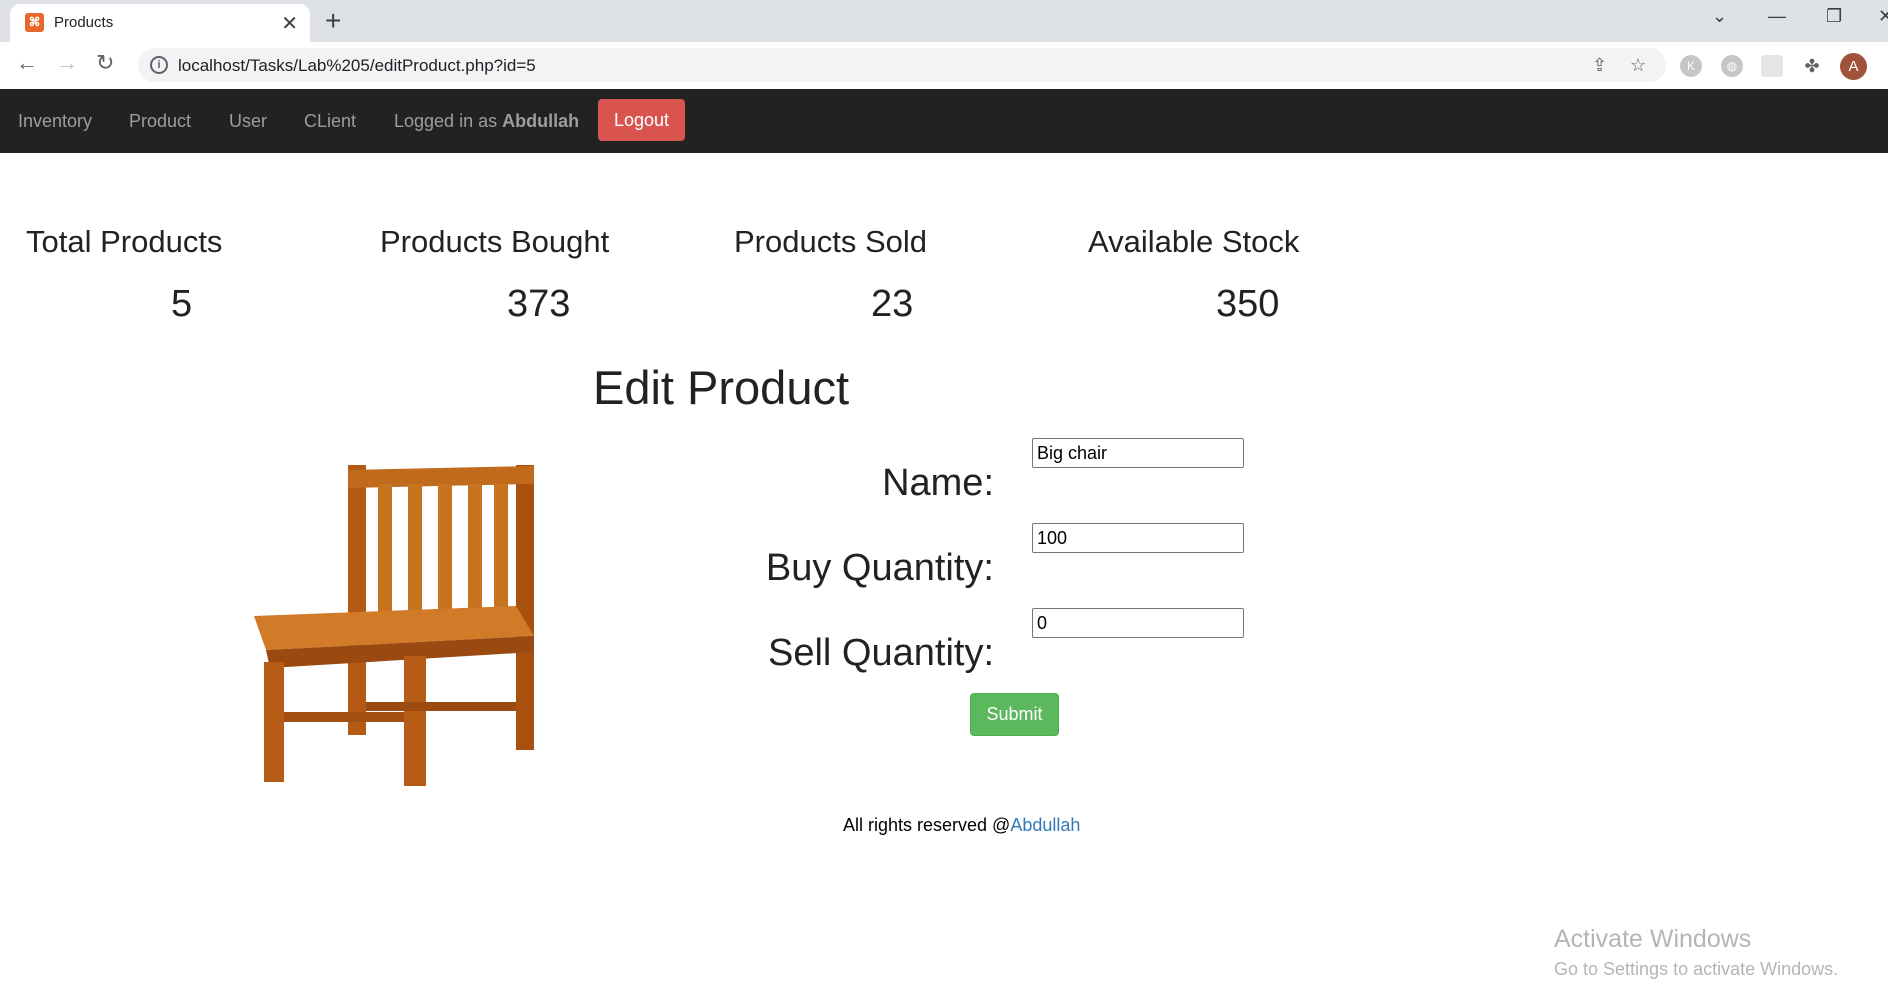 The image size is (1888, 996). I want to click on stat-value-total-products: 5, so click(182, 304).